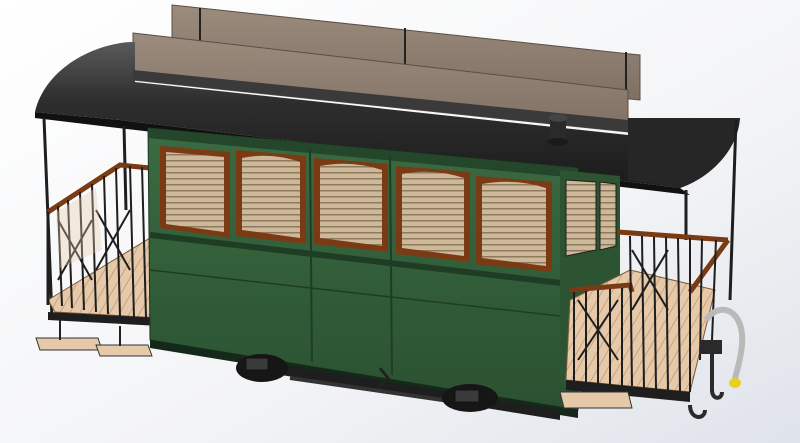 This screenshot has width=800, height=443. I want to click on wheelset-front, so click(262, 368).